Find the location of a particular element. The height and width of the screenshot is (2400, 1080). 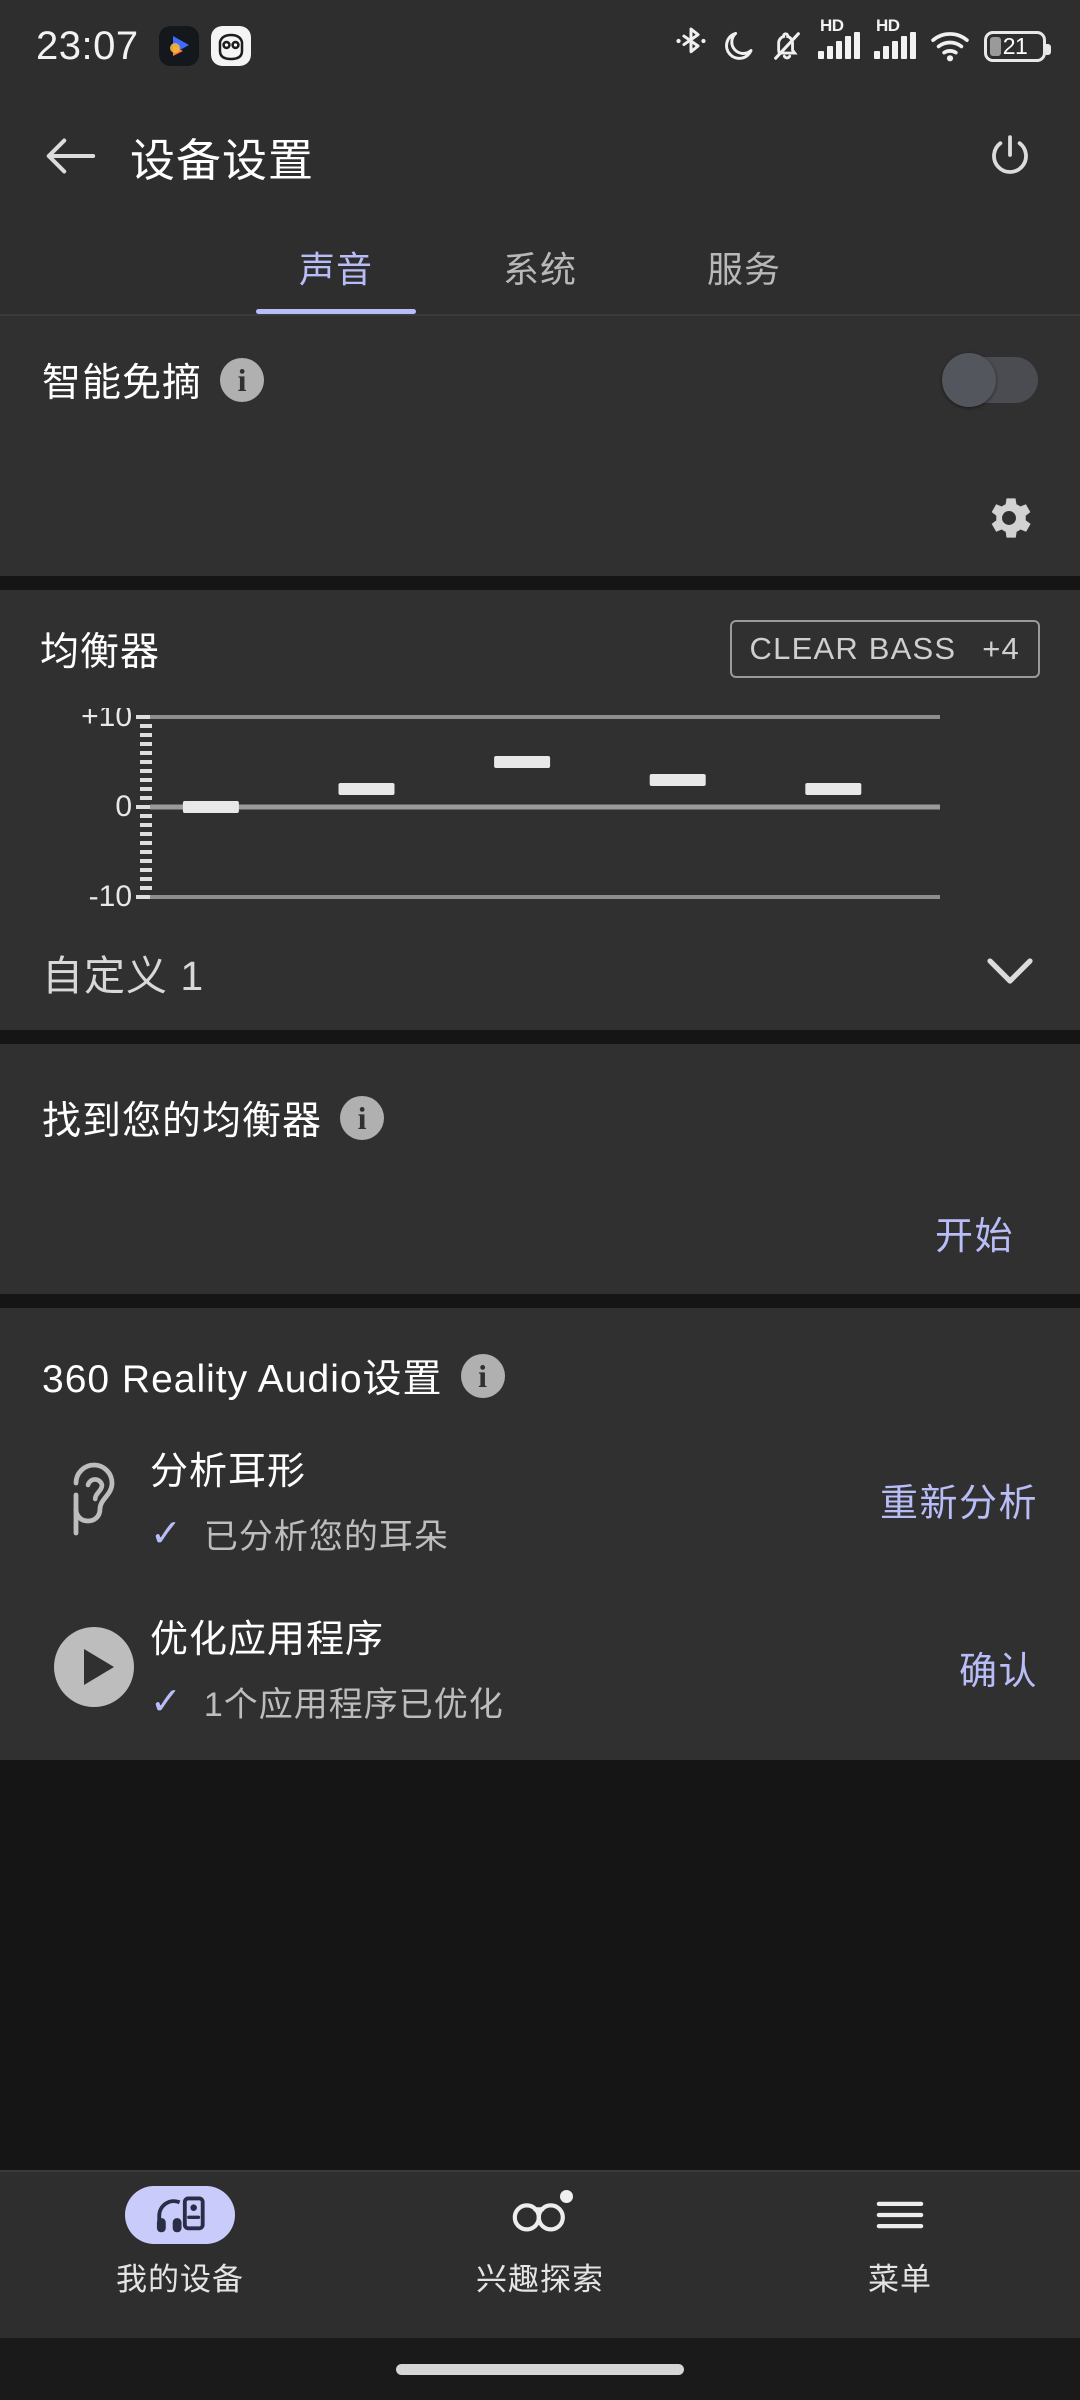

smart-pause-toggle is located at coordinates (990, 380).